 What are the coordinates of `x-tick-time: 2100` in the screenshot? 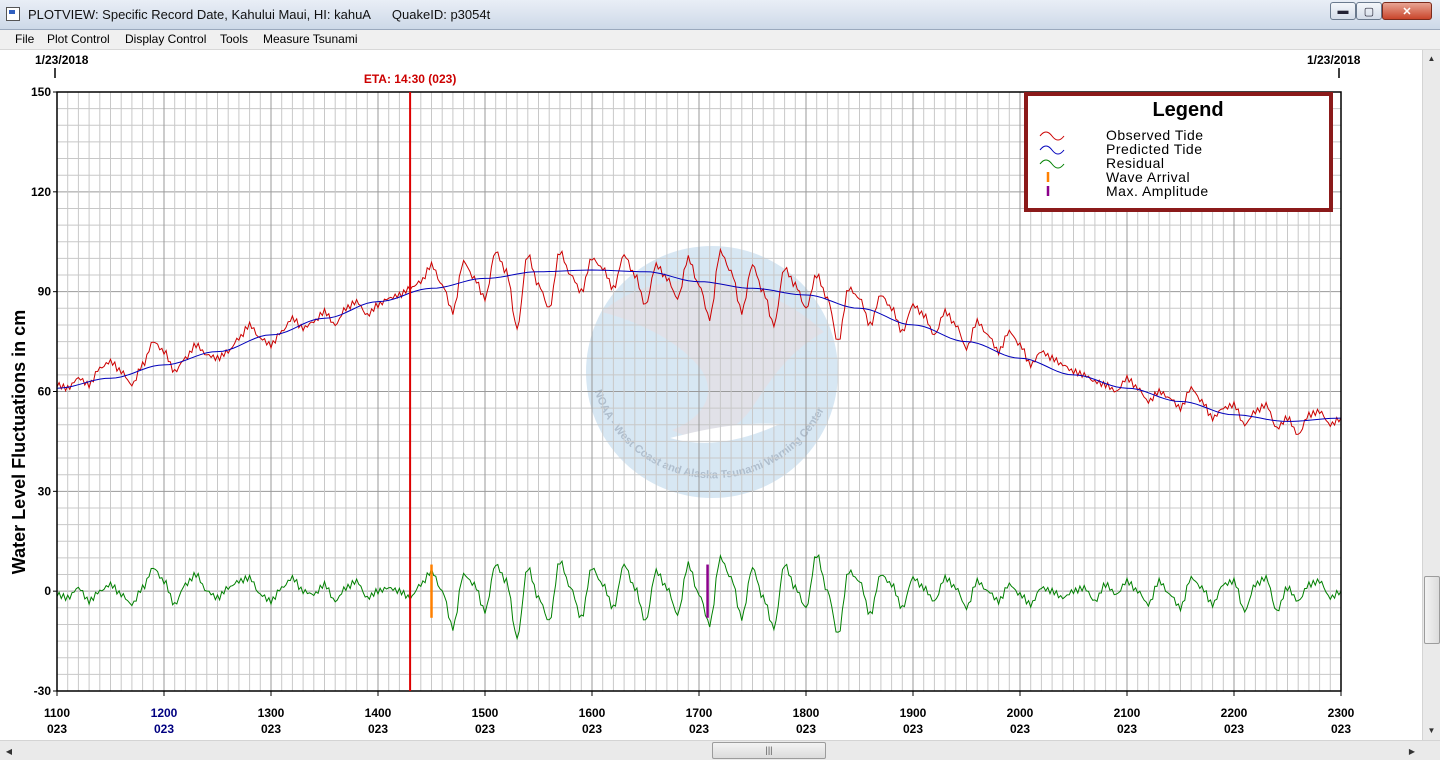 It's located at (1127, 713).